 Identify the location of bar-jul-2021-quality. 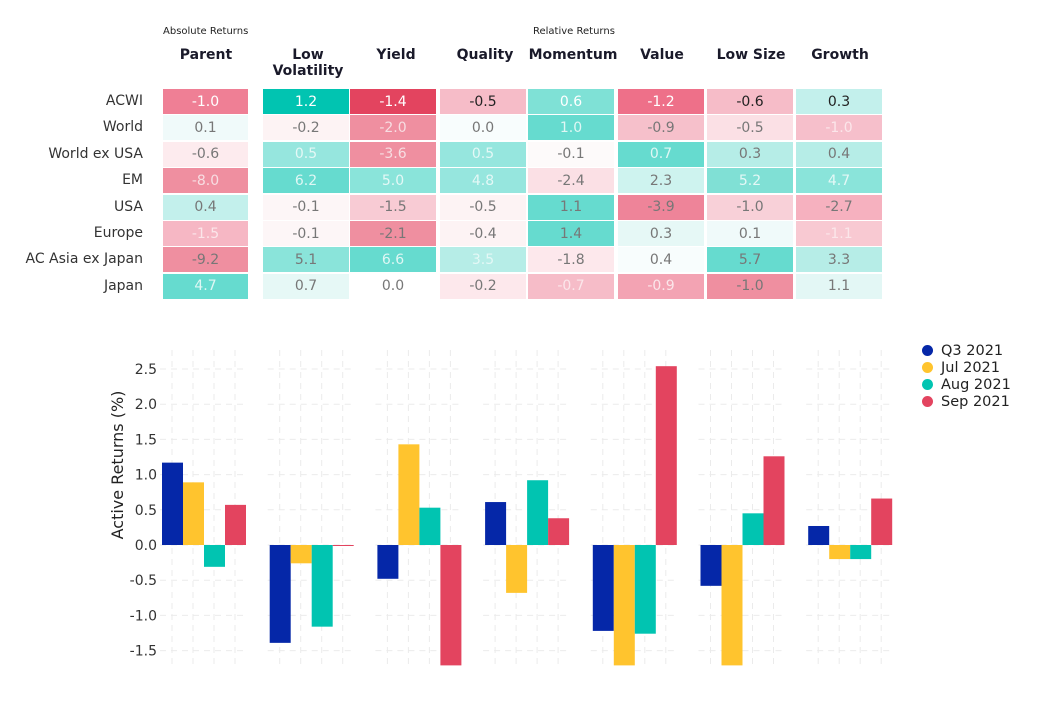
(517, 569).